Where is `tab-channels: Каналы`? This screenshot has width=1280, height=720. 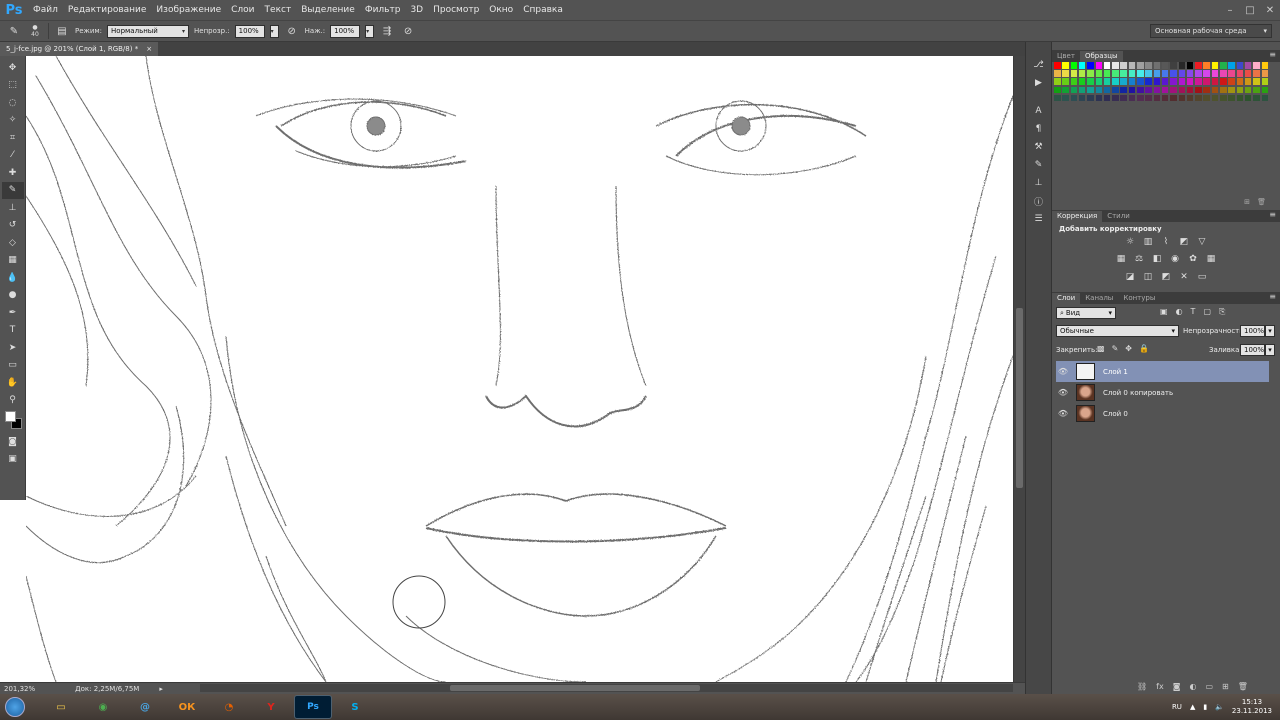
tab-channels: Каналы is located at coordinates (1099, 298).